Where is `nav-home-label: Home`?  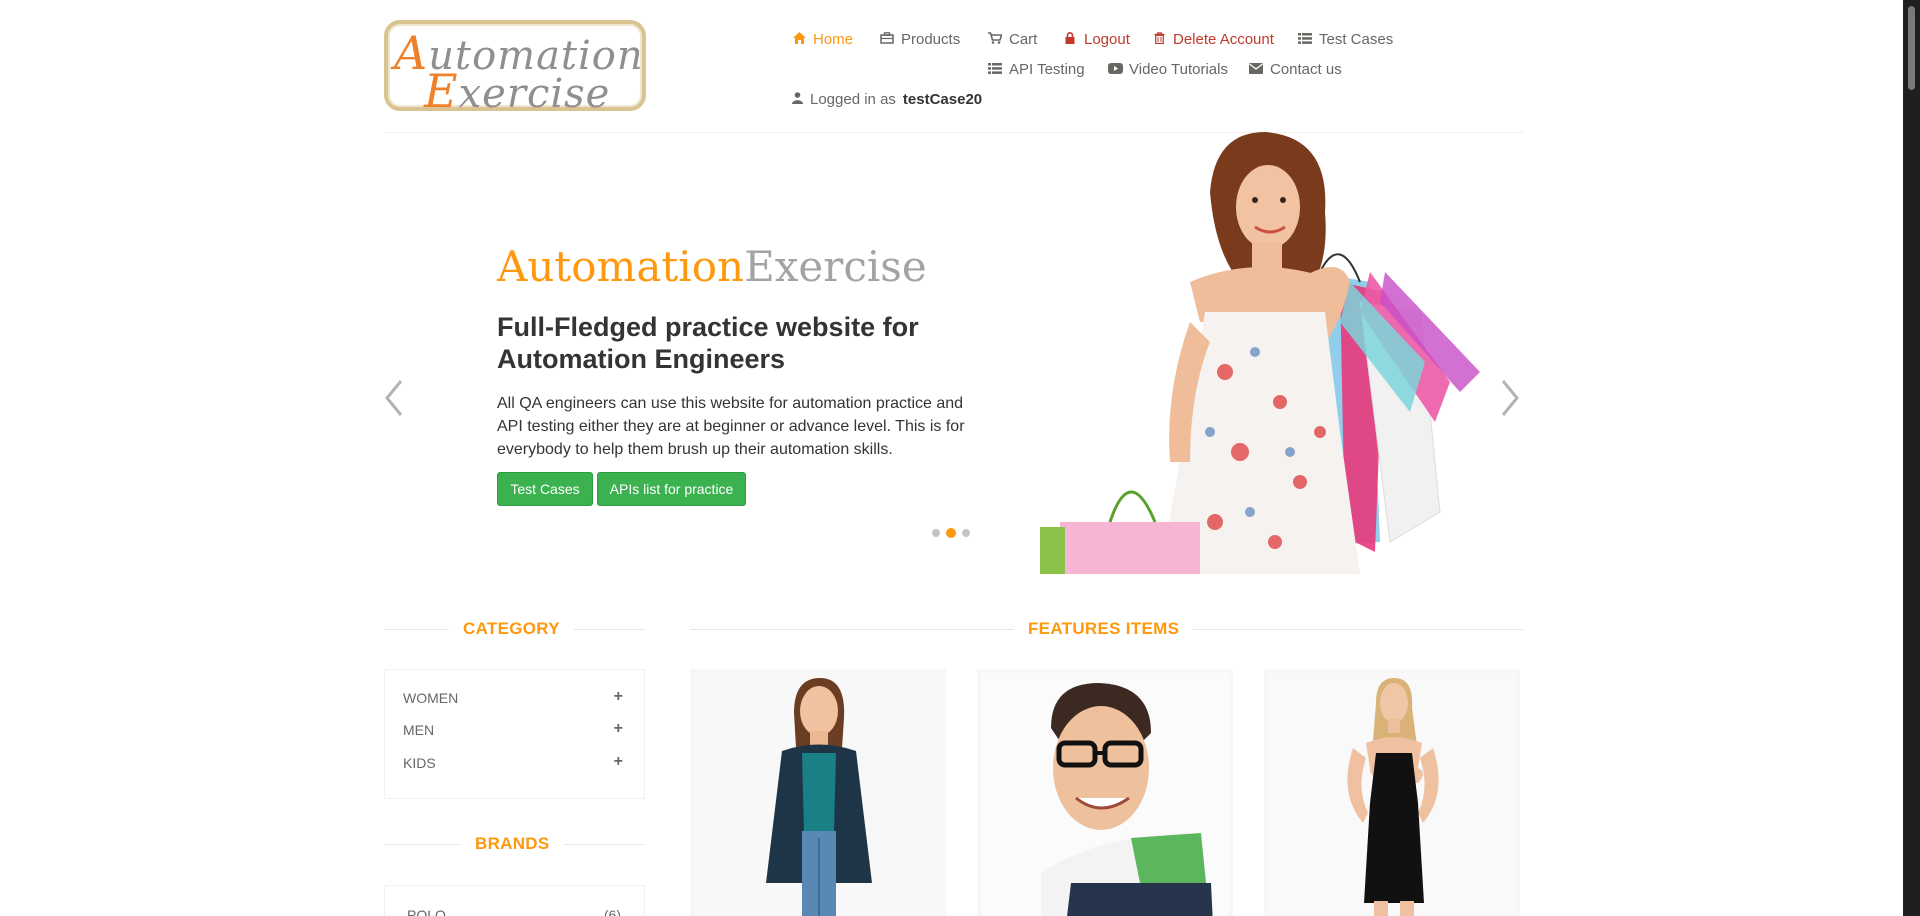 nav-home-label: Home is located at coordinates (833, 39).